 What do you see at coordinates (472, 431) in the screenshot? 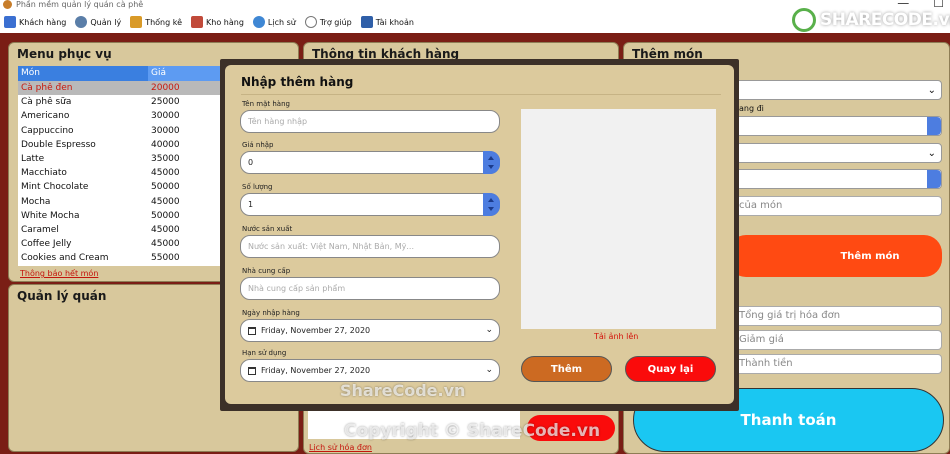
I see `watermark-bottom: Copyright © ShareCode.vn` at bounding box center [472, 431].